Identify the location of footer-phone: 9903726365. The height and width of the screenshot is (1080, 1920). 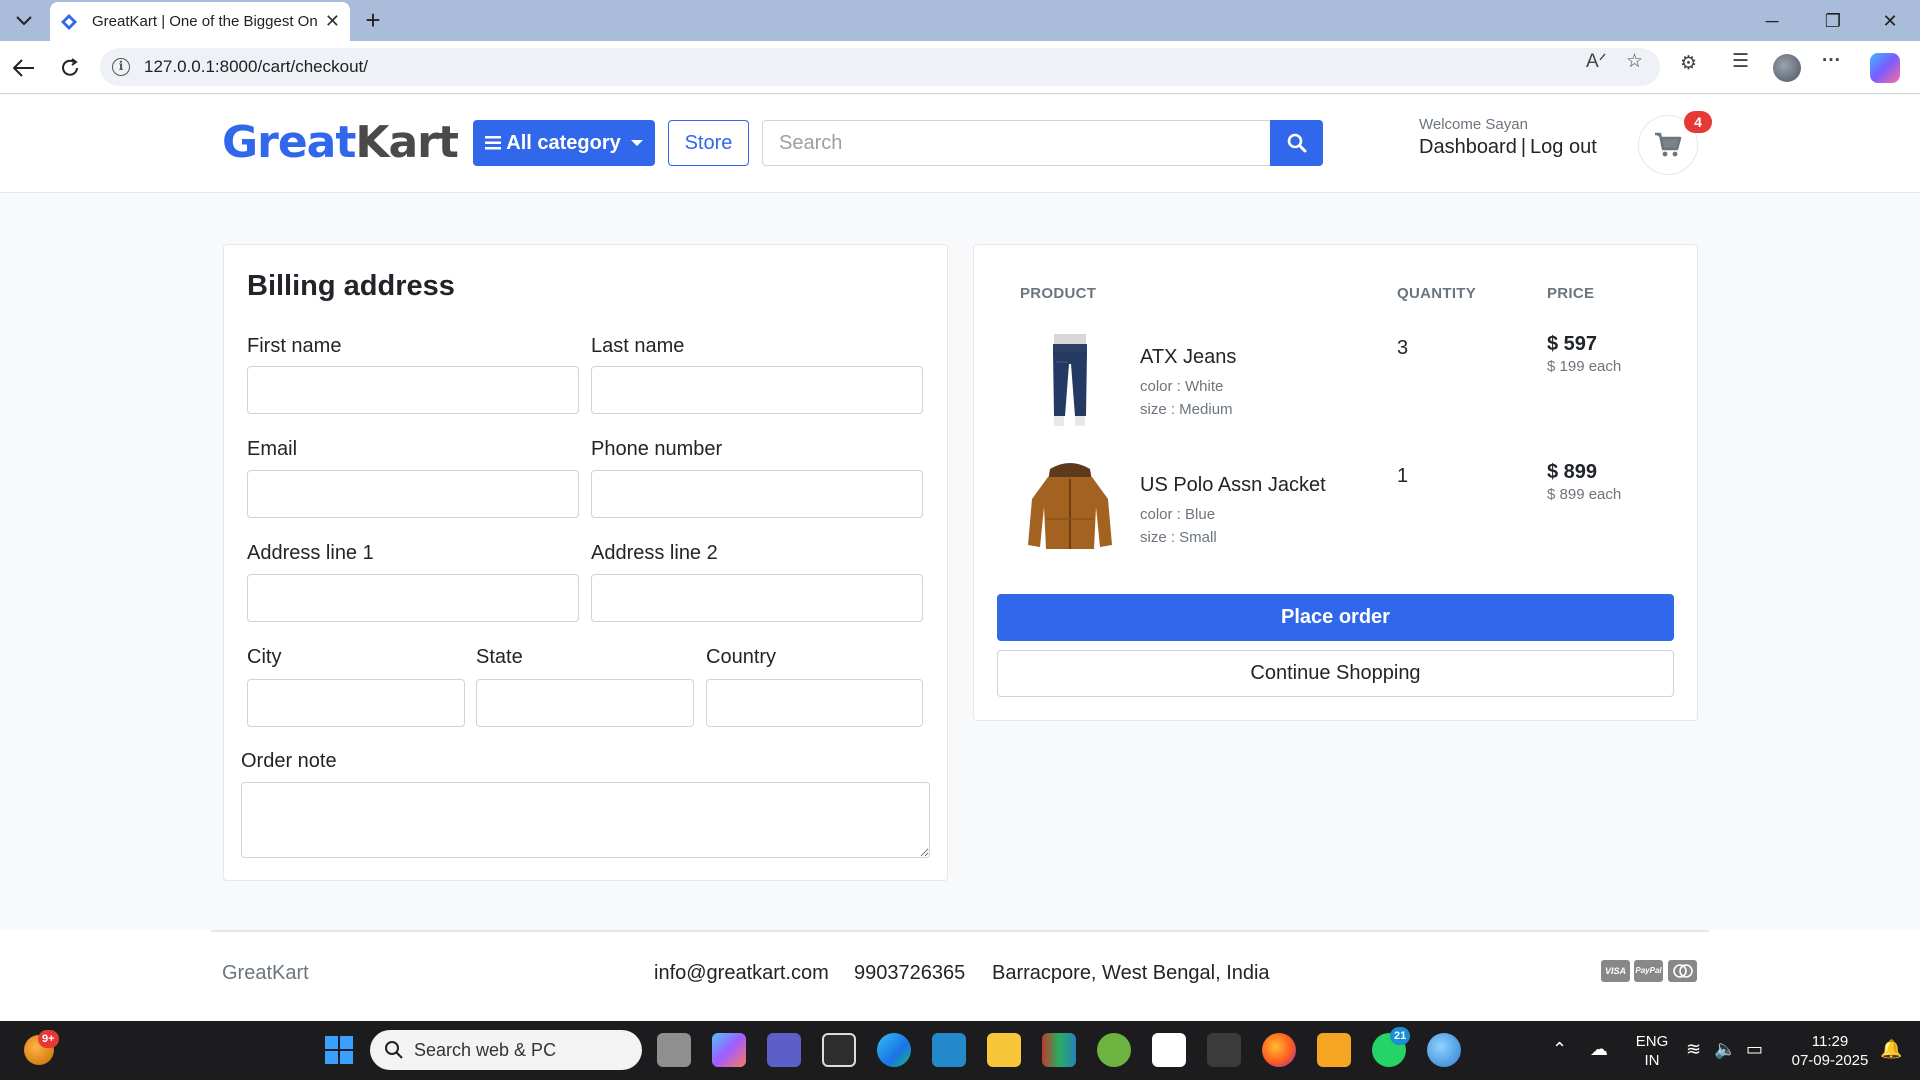
(910, 973).